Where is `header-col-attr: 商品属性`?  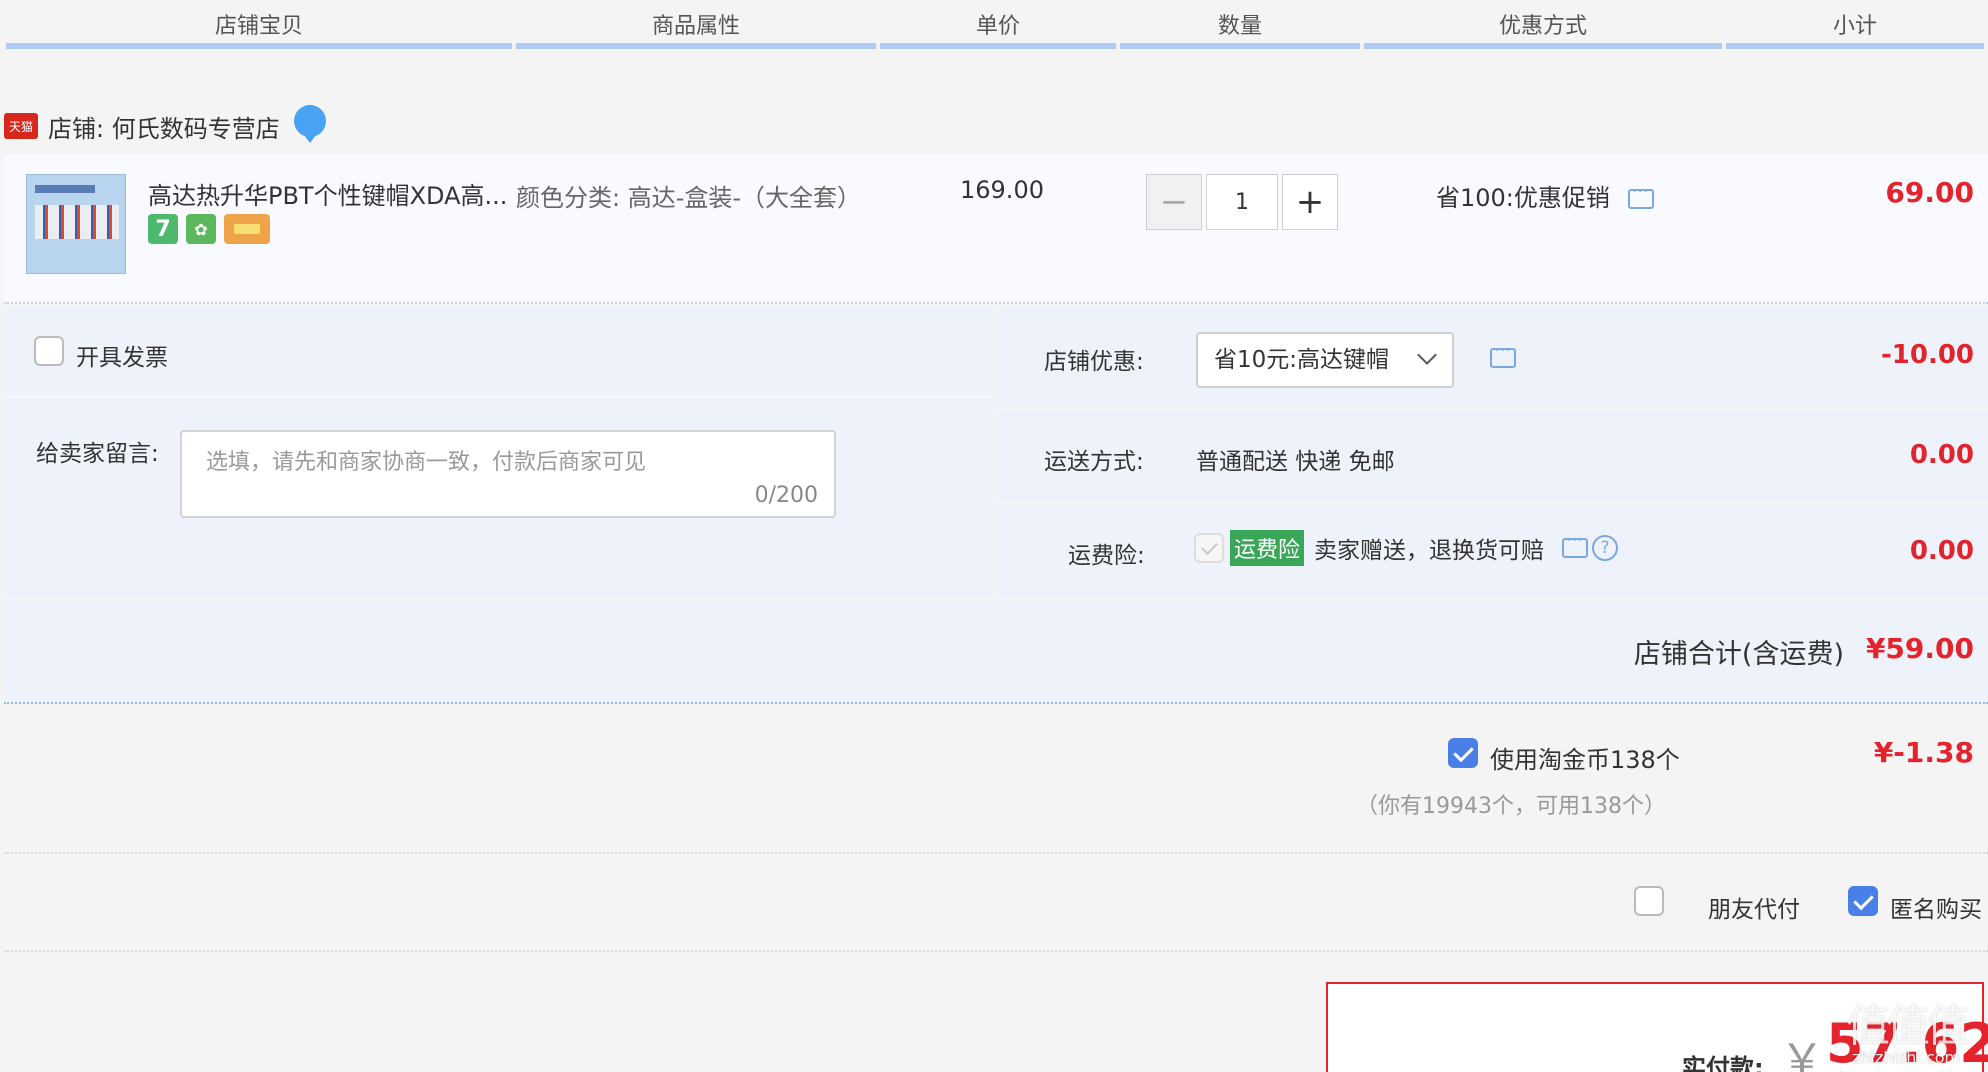 header-col-attr: 商品属性 is located at coordinates (695, 26).